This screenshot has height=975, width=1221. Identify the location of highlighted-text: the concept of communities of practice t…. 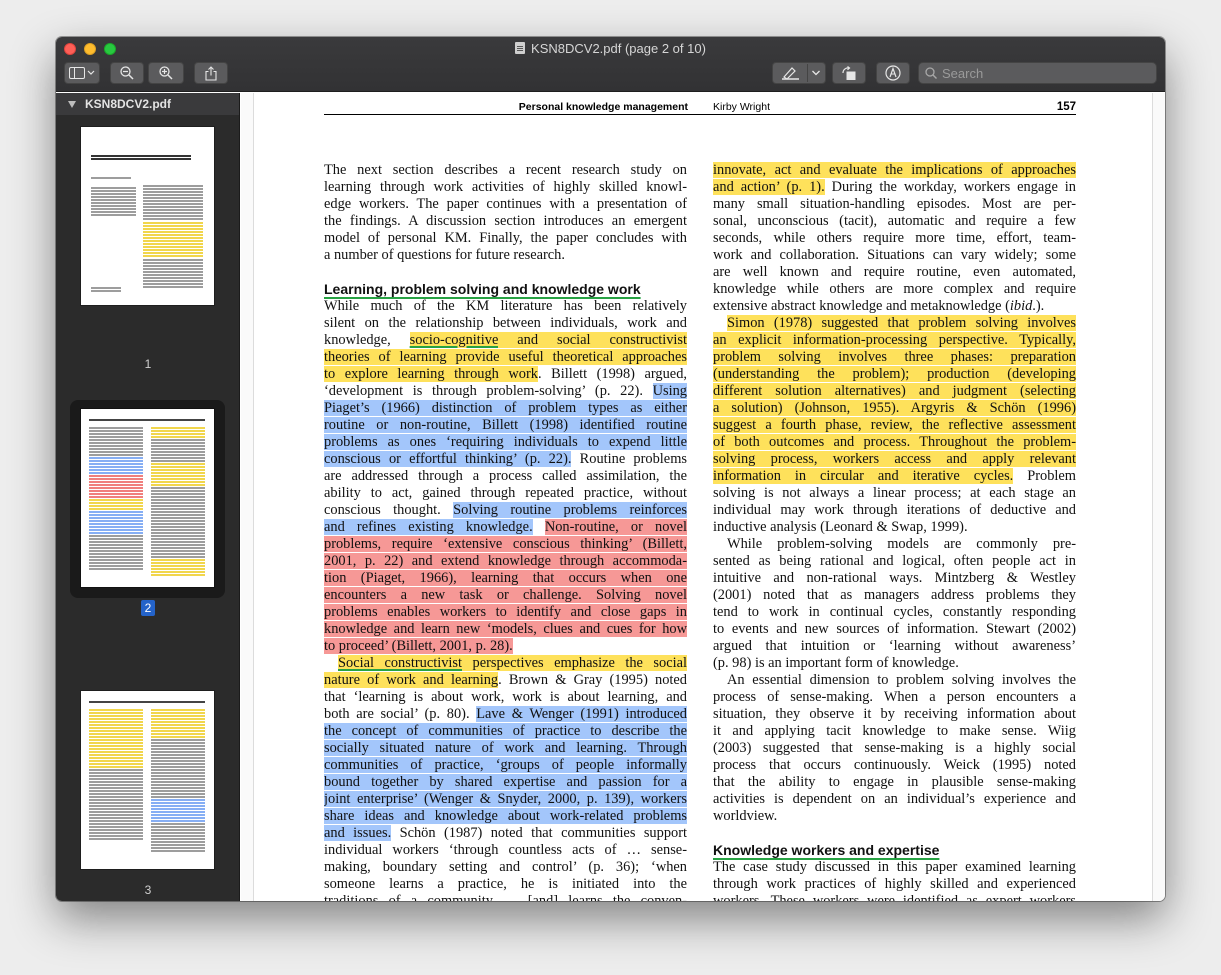
(505, 731).